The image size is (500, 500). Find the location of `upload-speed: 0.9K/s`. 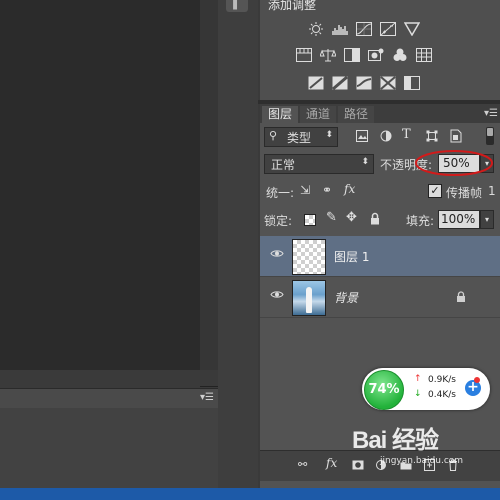

upload-speed: 0.9K/s is located at coordinates (442, 380).